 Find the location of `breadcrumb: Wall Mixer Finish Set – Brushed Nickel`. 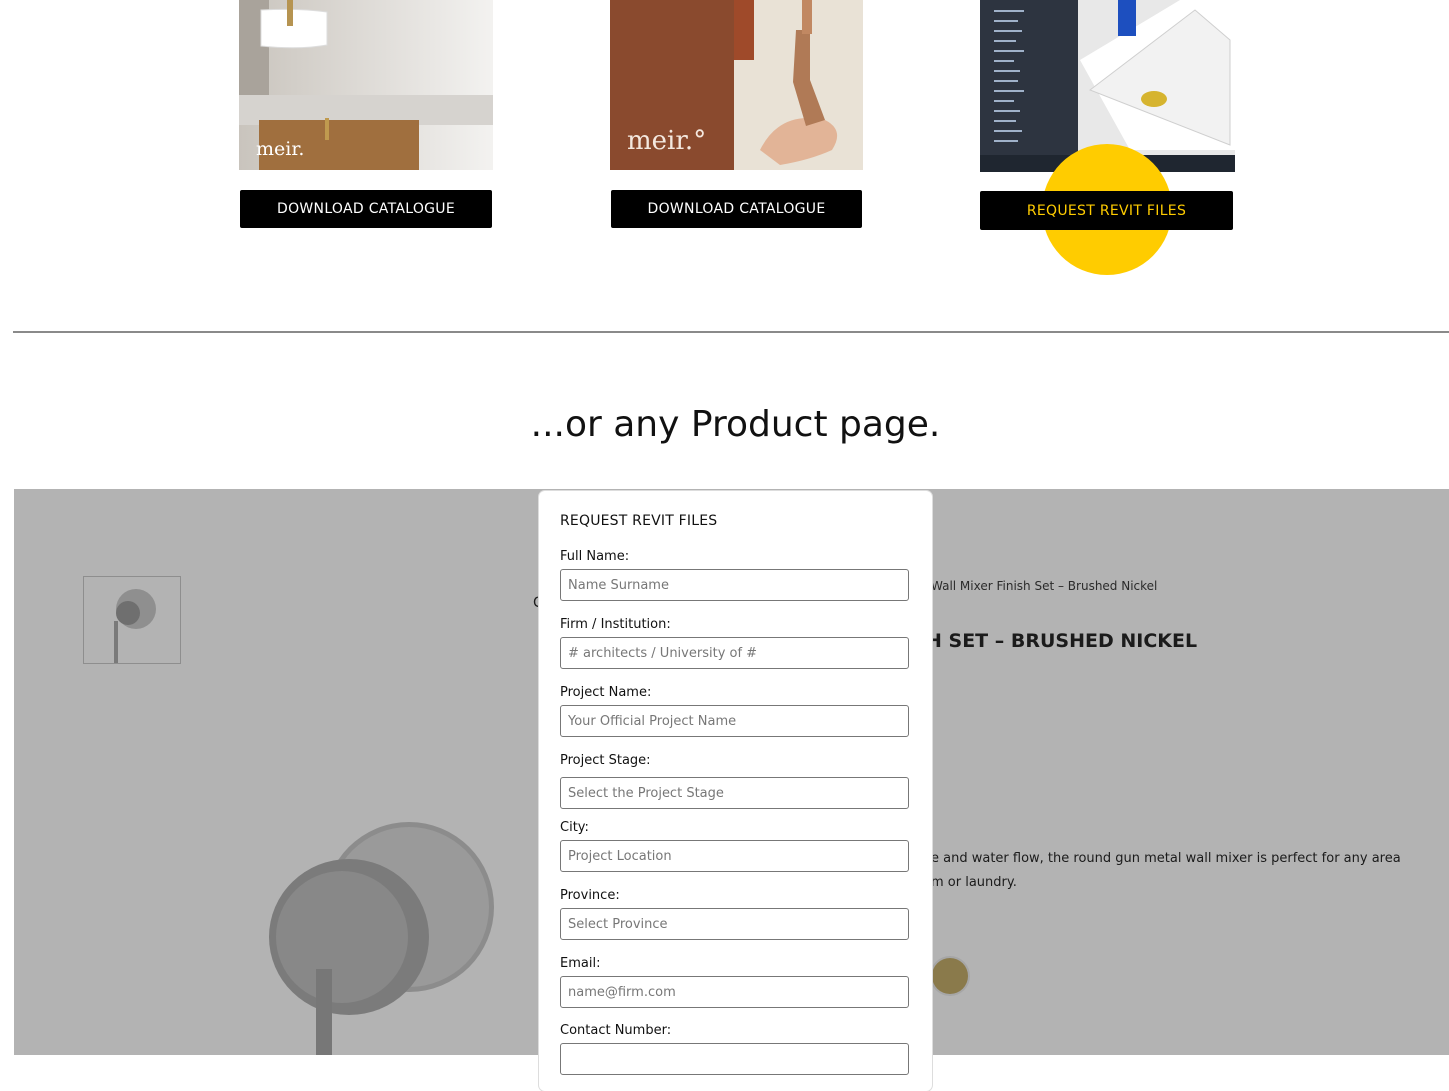

breadcrumb: Wall Mixer Finish Set – Brushed Nickel is located at coordinates (1044, 586).